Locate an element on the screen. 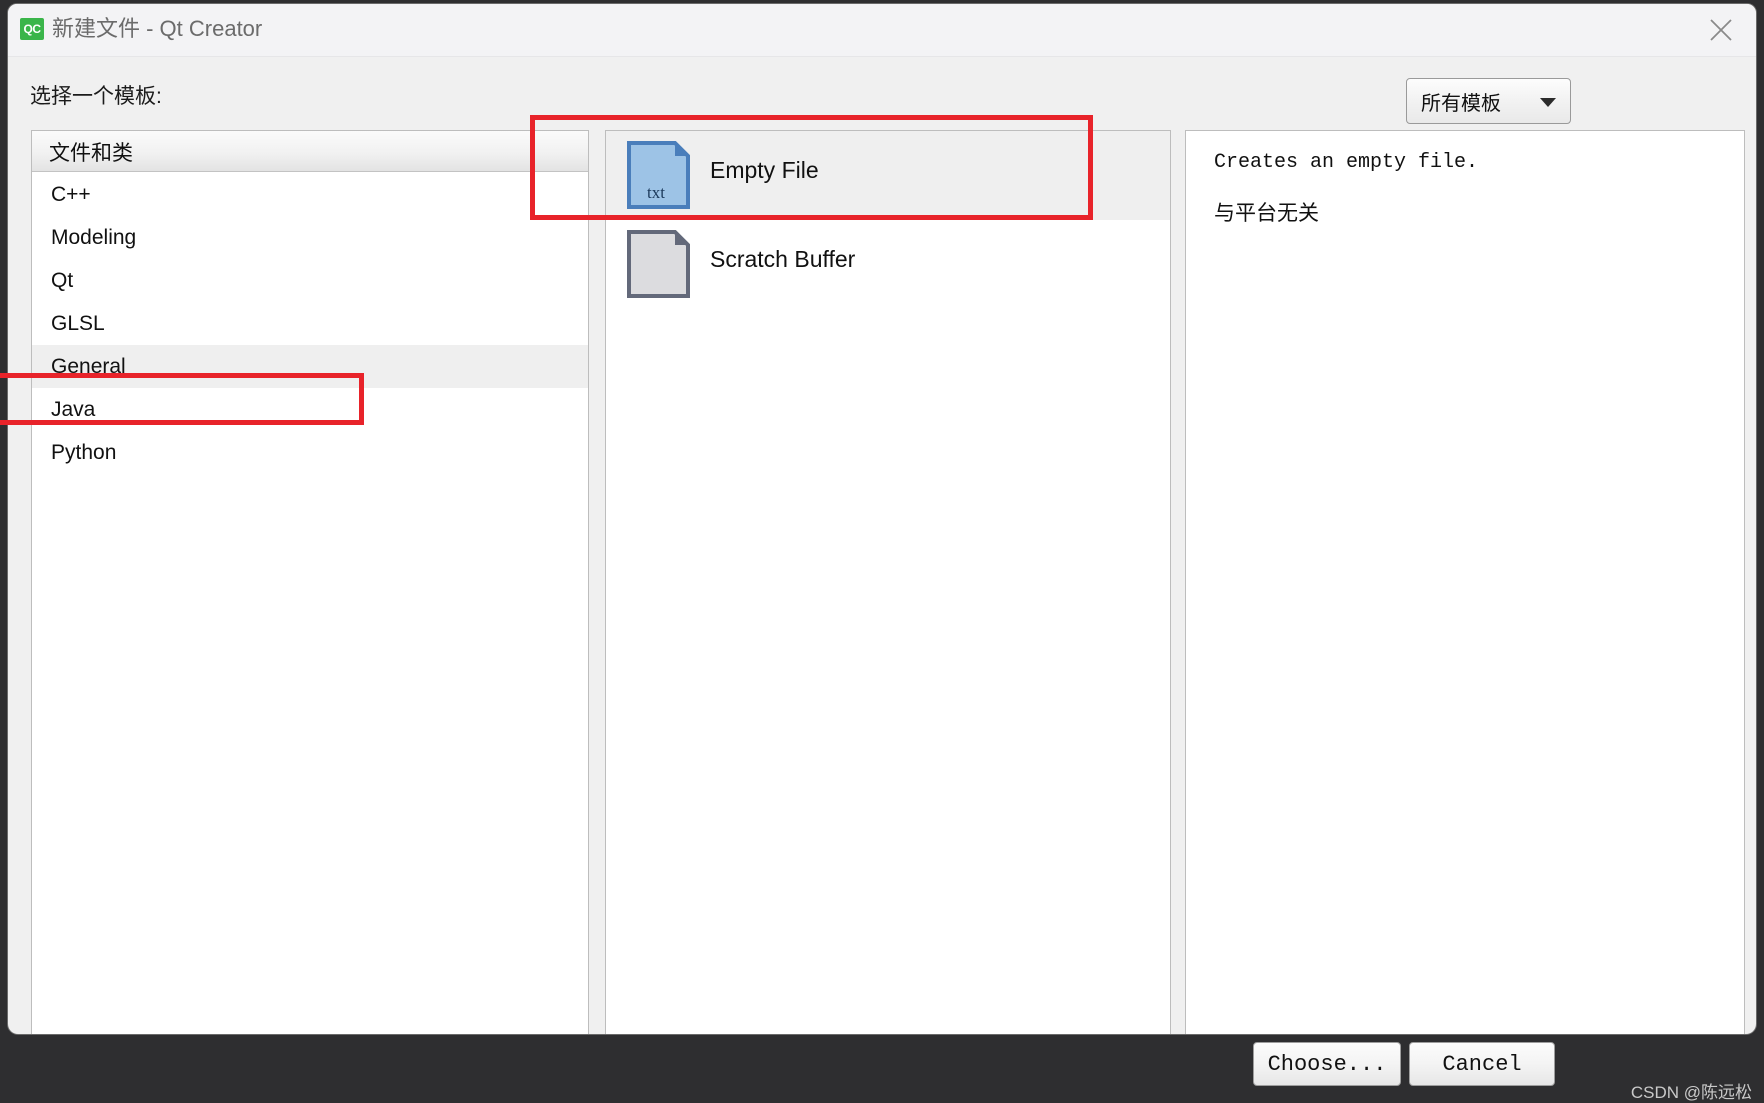 This screenshot has height=1103, width=1764. category-item-qt: Qt is located at coordinates (310, 280).